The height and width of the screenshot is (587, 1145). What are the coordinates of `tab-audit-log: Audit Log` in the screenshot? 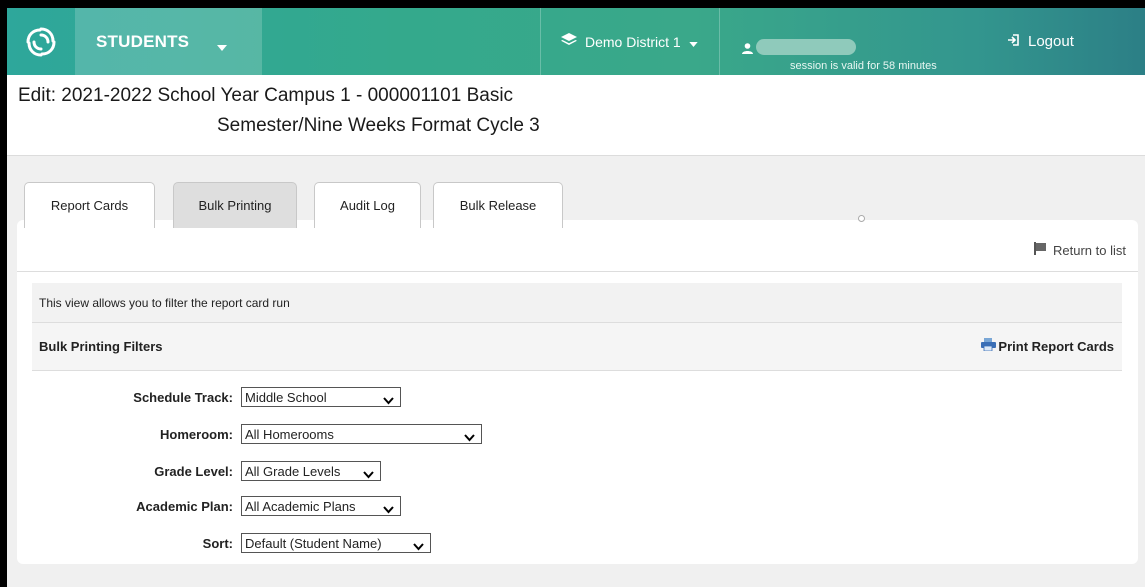 It's located at (367, 205).